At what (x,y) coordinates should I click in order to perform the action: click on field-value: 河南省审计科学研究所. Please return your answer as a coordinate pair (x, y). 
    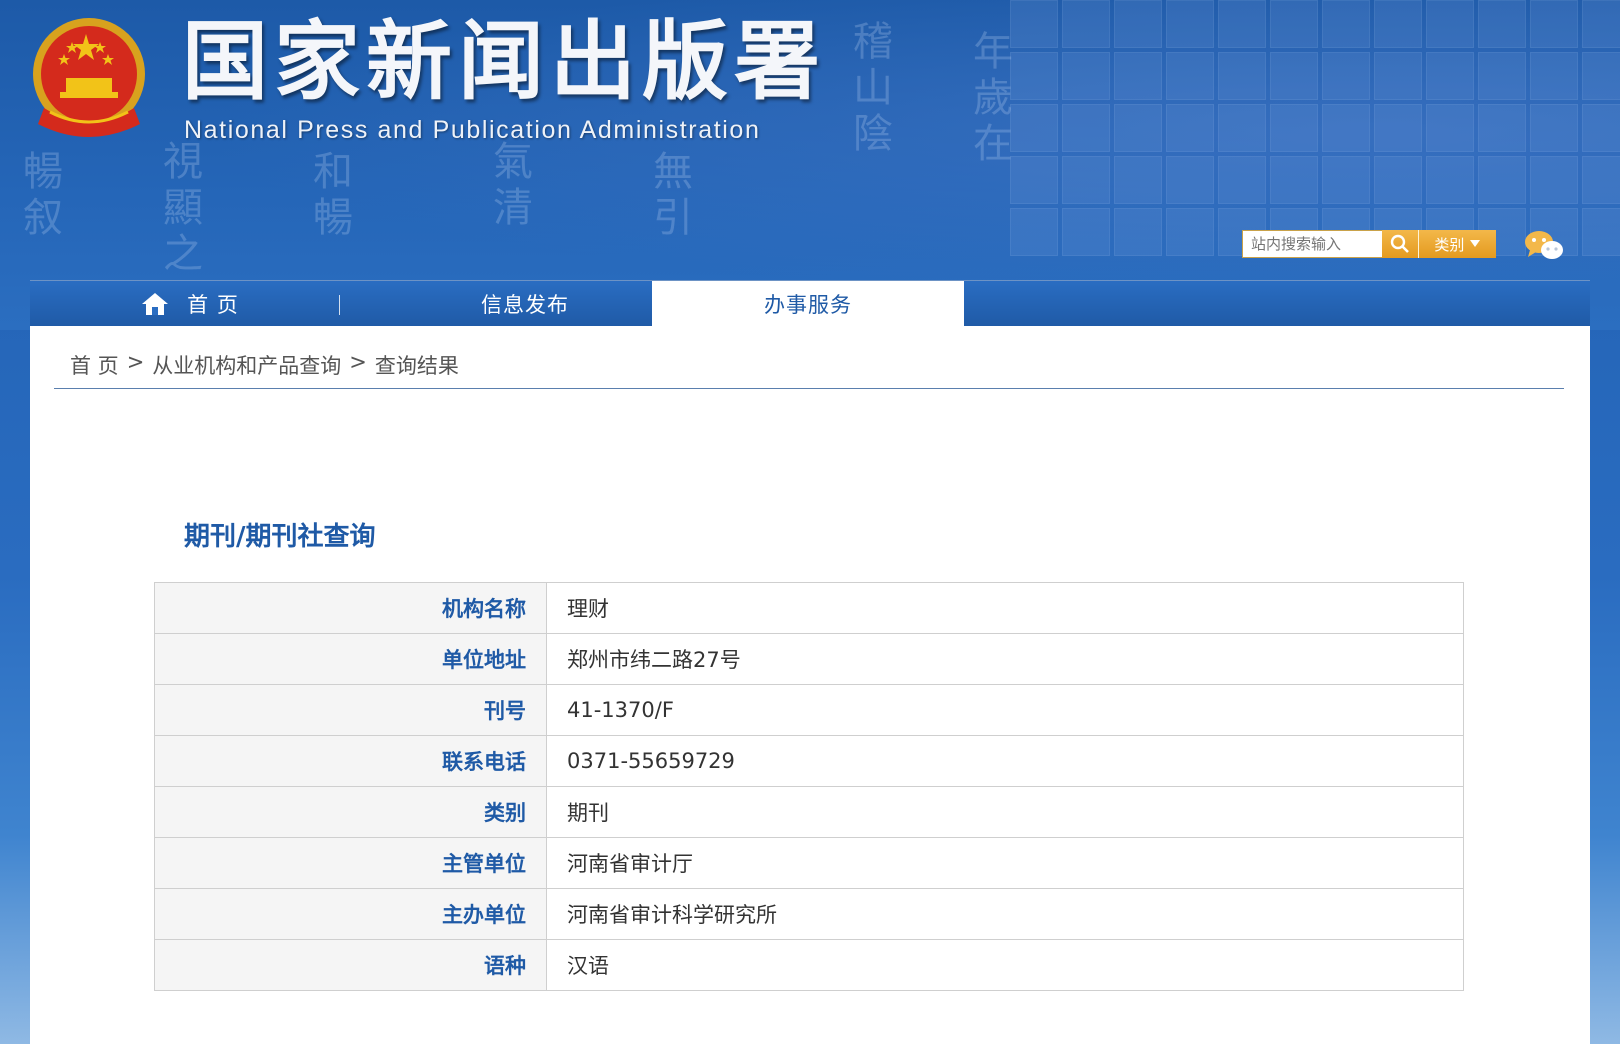
    Looking at the image, I should click on (1005, 914).